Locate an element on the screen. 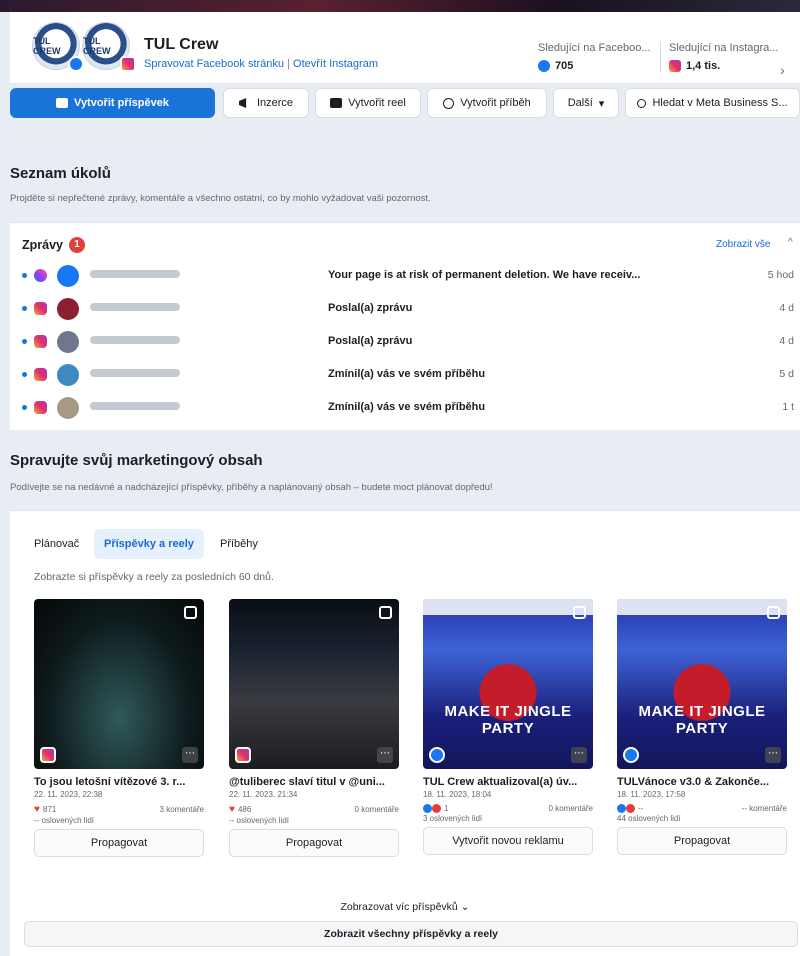 The image size is (800, 956). message-time: 5 hod is located at coordinates (780, 275).